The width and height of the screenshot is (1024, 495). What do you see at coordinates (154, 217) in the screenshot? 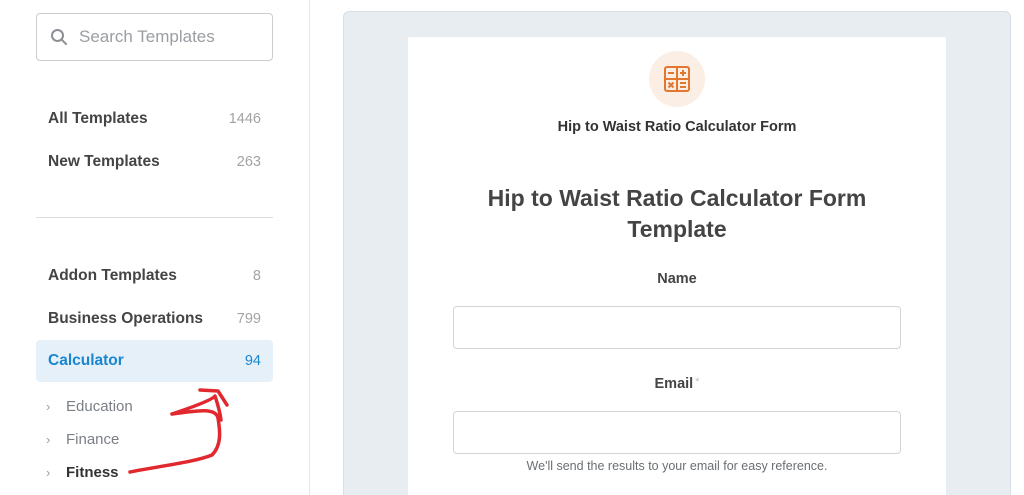
I see `sidebar-divider` at bounding box center [154, 217].